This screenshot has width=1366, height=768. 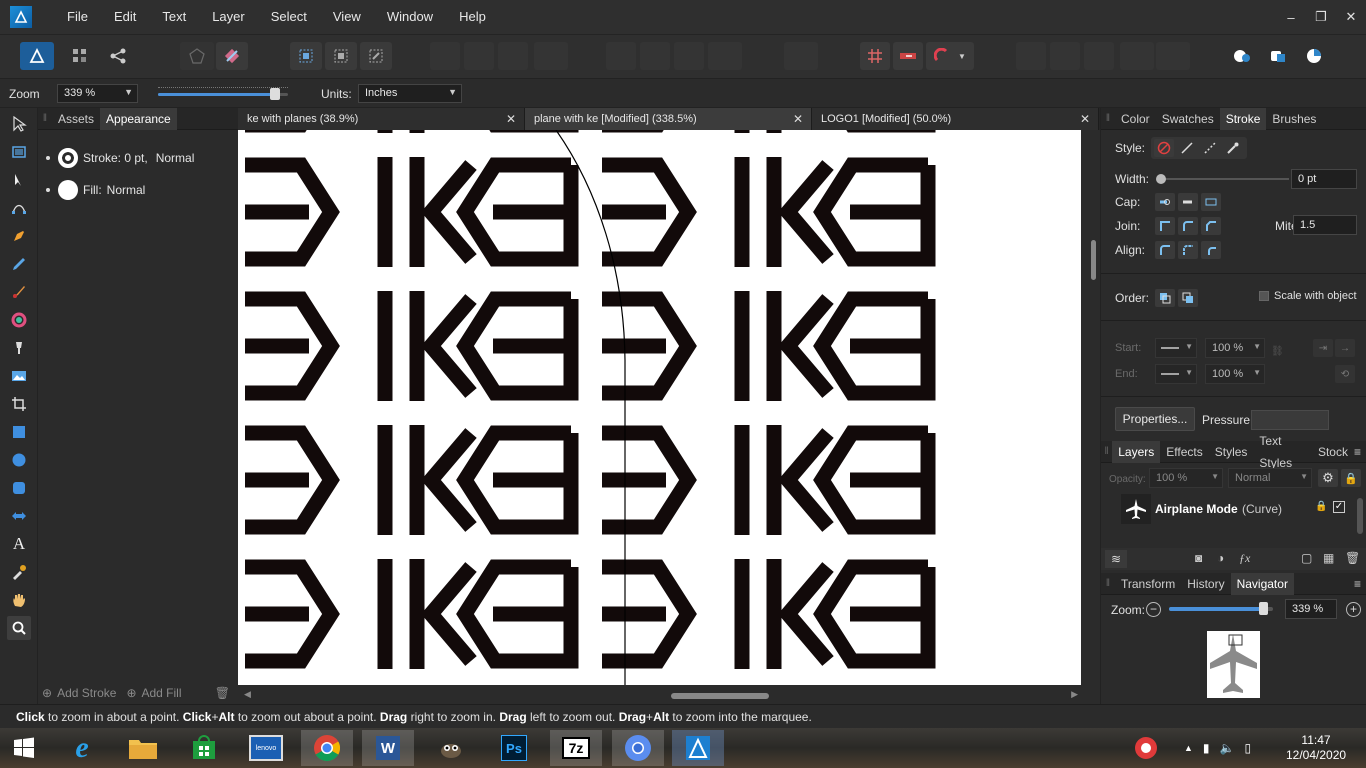 I want to click on visibility-checkbox: ✓, so click(x=1339, y=507).